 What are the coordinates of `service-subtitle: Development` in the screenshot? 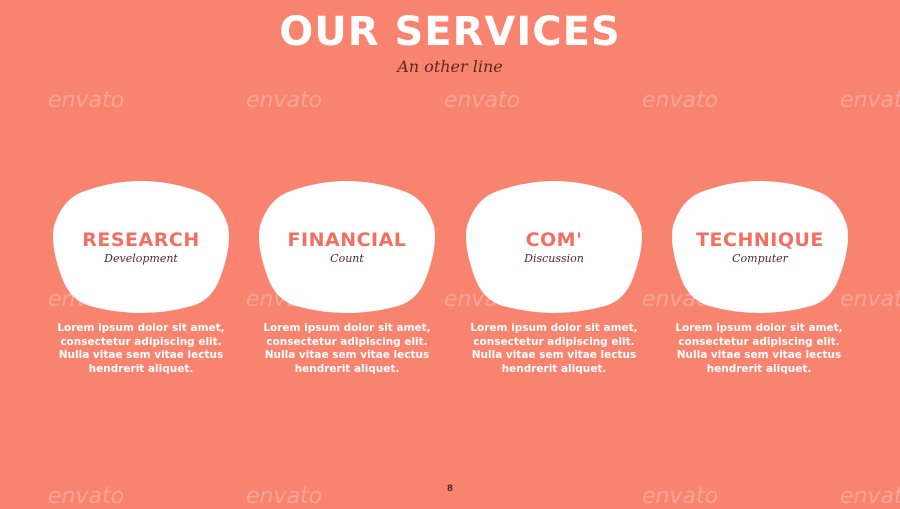 It's located at (141, 258).